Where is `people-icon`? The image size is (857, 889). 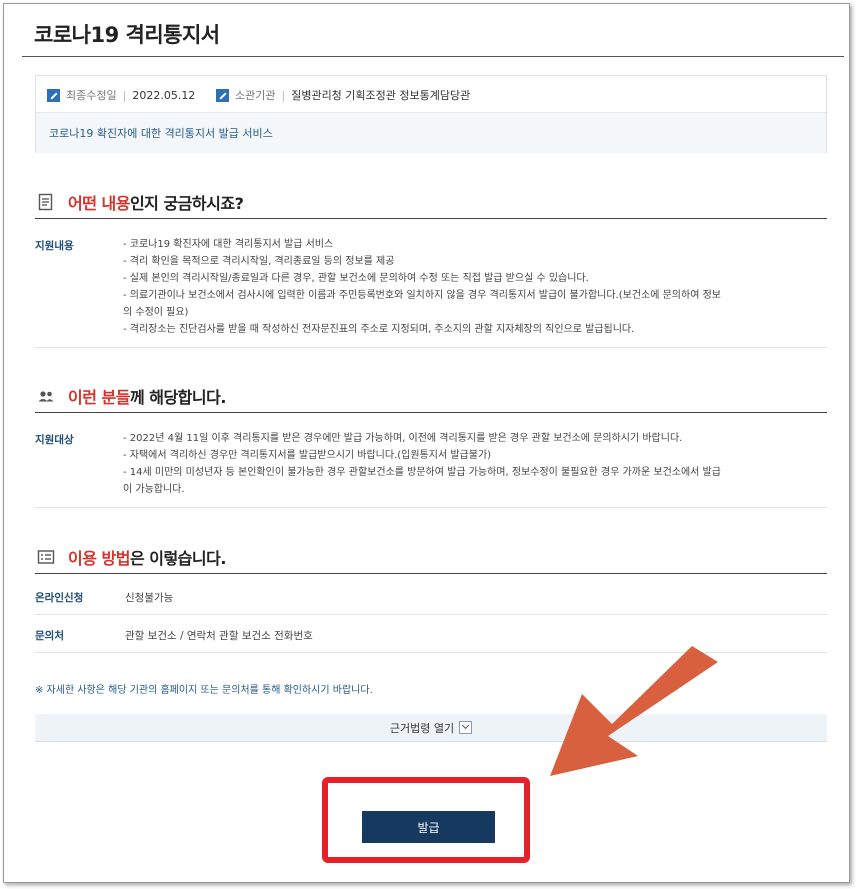 people-icon is located at coordinates (46, 396).